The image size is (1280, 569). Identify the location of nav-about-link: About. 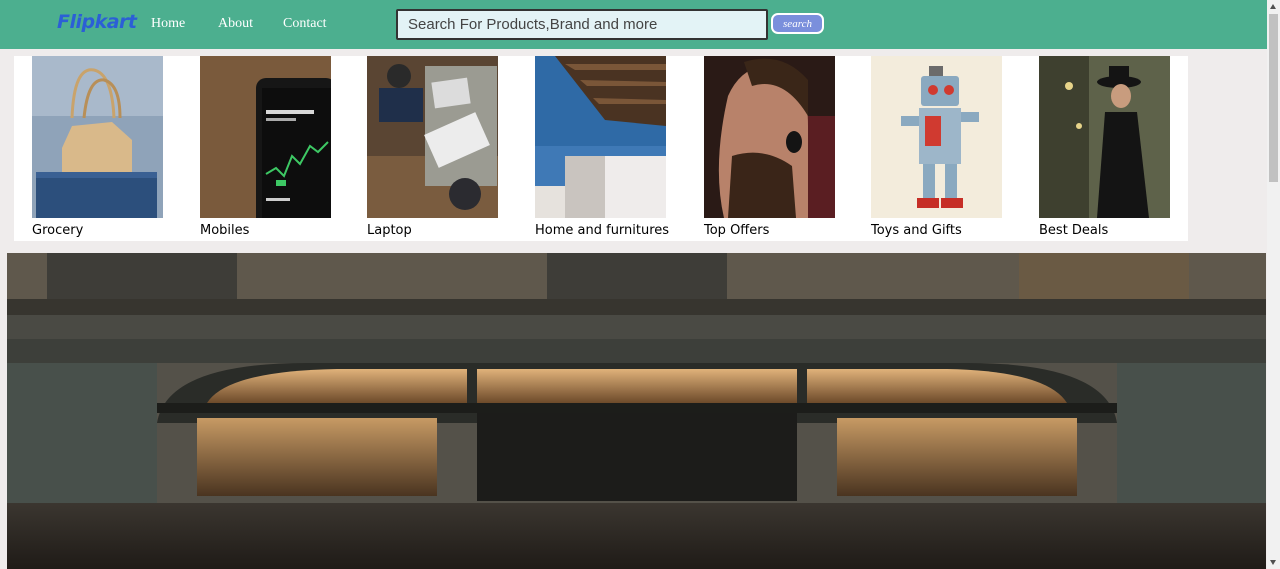
(235, 24).